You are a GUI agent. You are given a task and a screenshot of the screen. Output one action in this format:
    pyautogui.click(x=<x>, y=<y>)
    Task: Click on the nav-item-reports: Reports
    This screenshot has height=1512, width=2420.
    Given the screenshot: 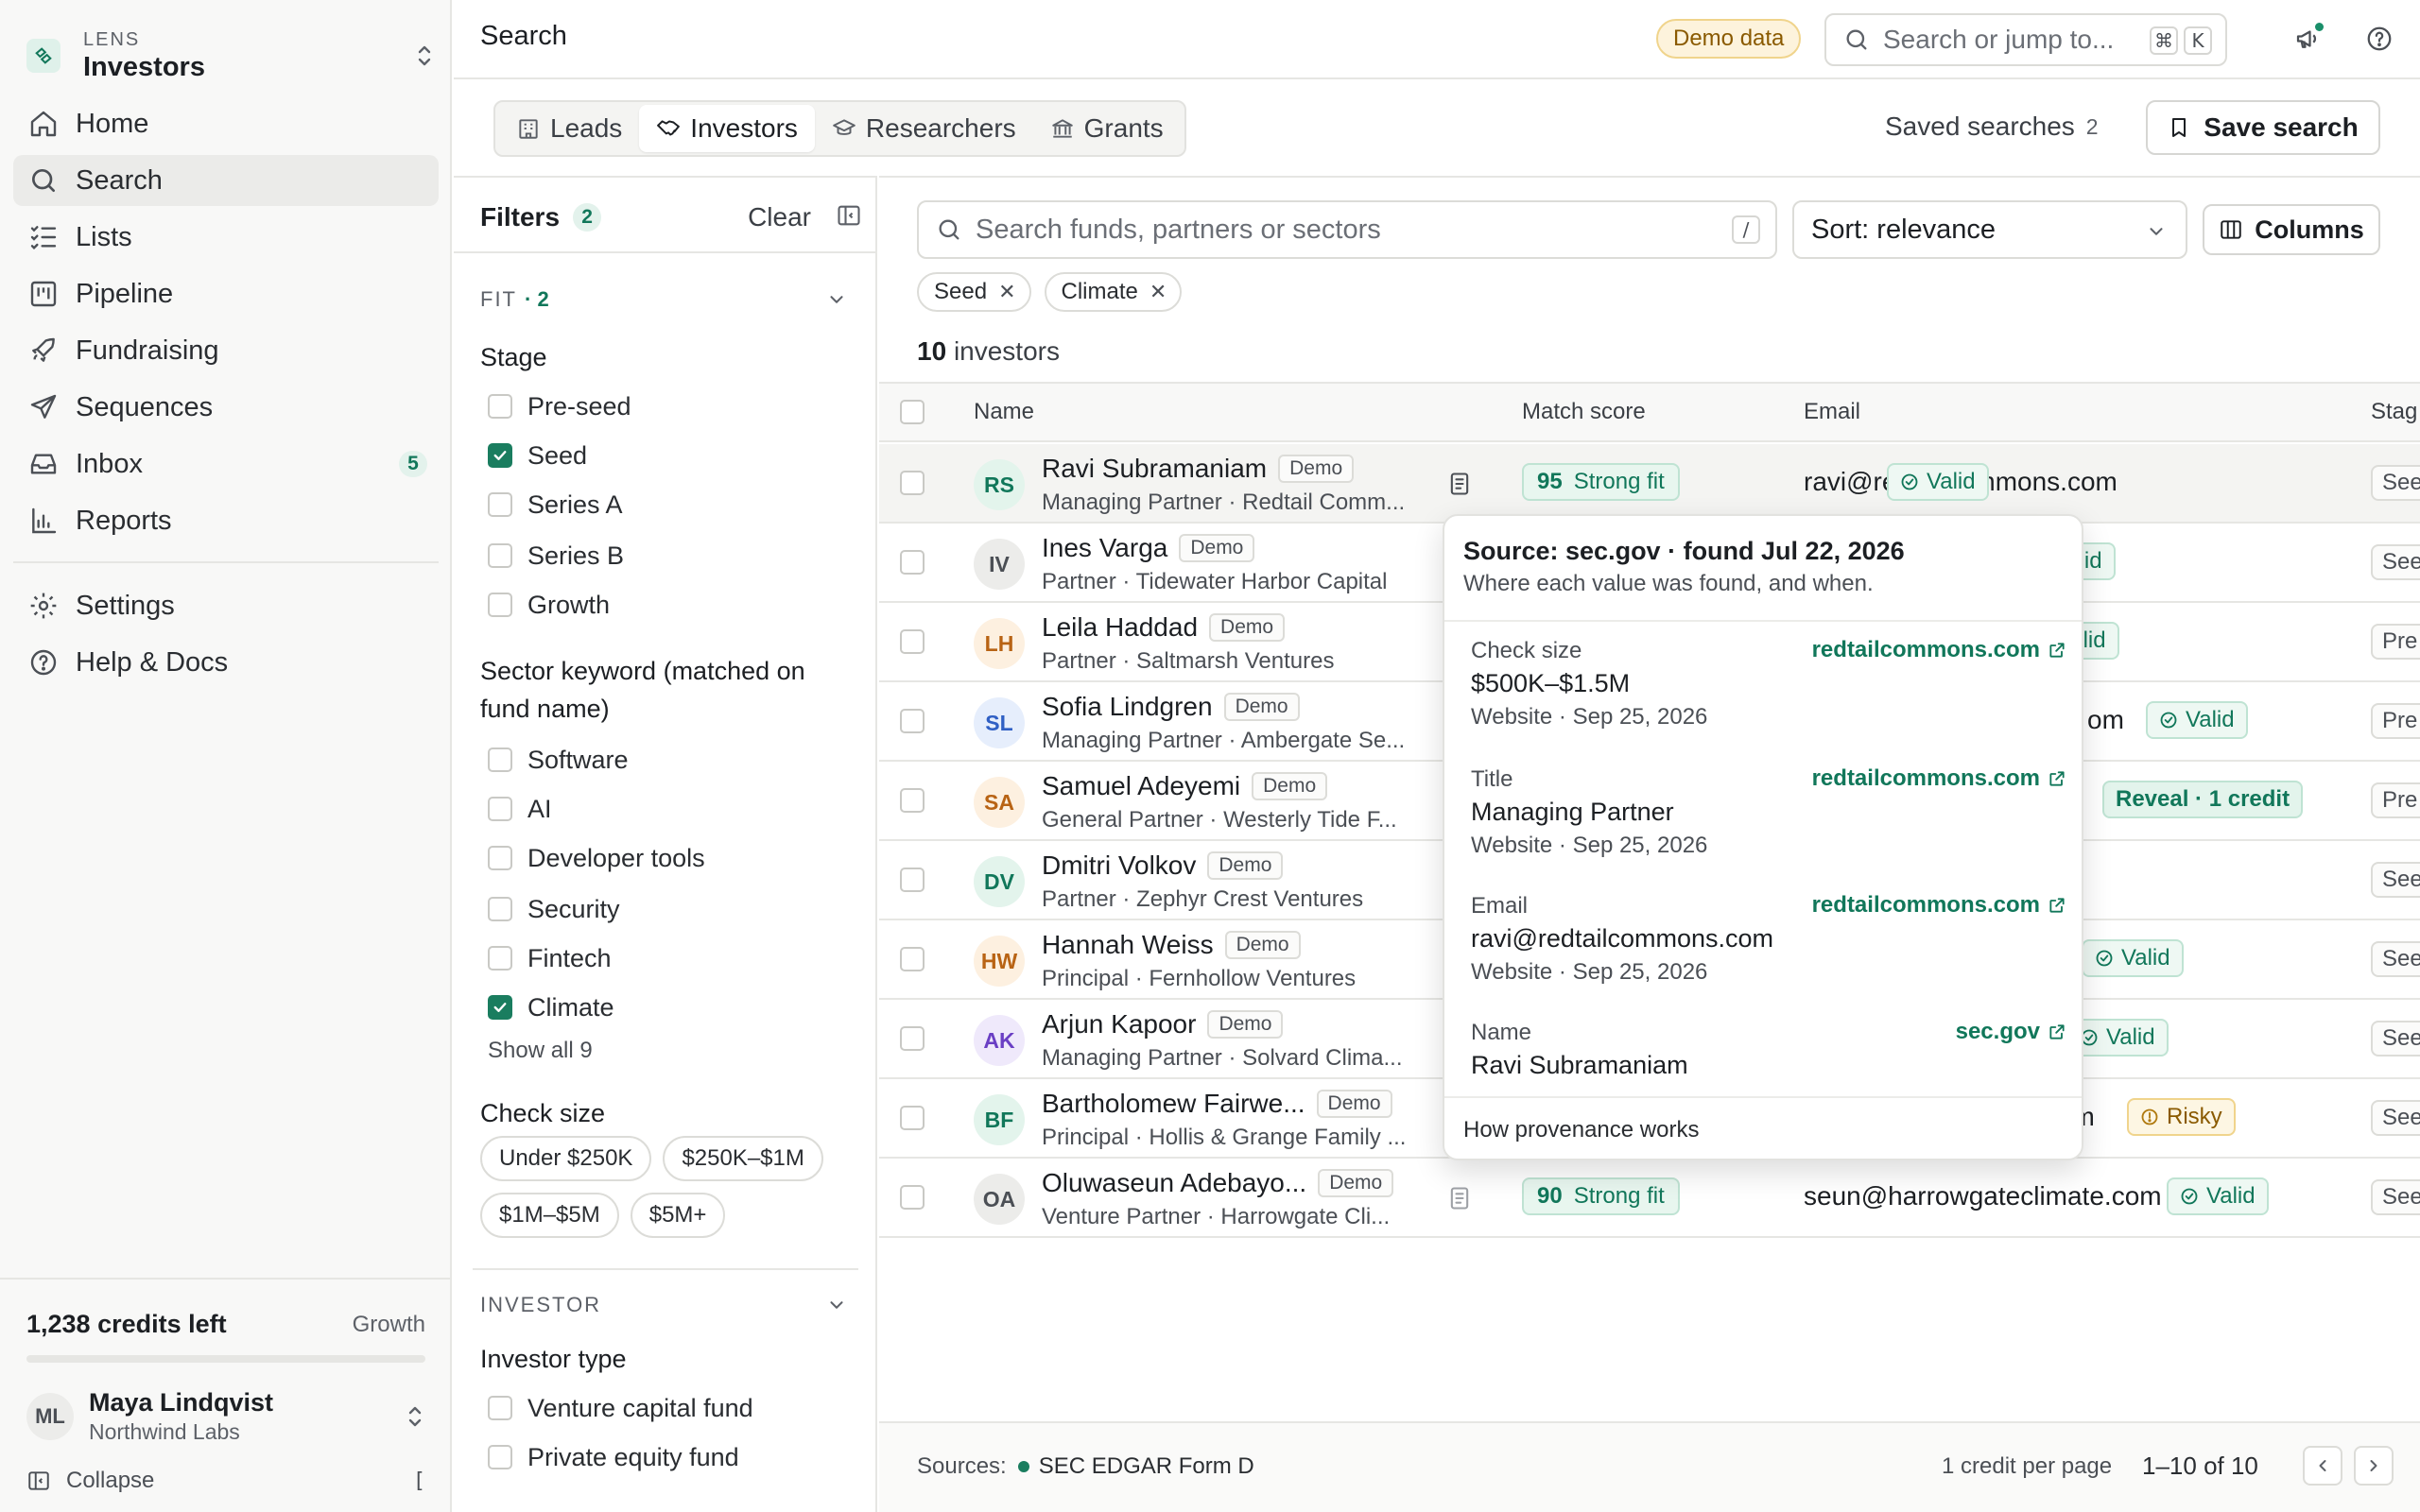 What is the action you would take?
    pyautogui.click(x=226, y=520)
    